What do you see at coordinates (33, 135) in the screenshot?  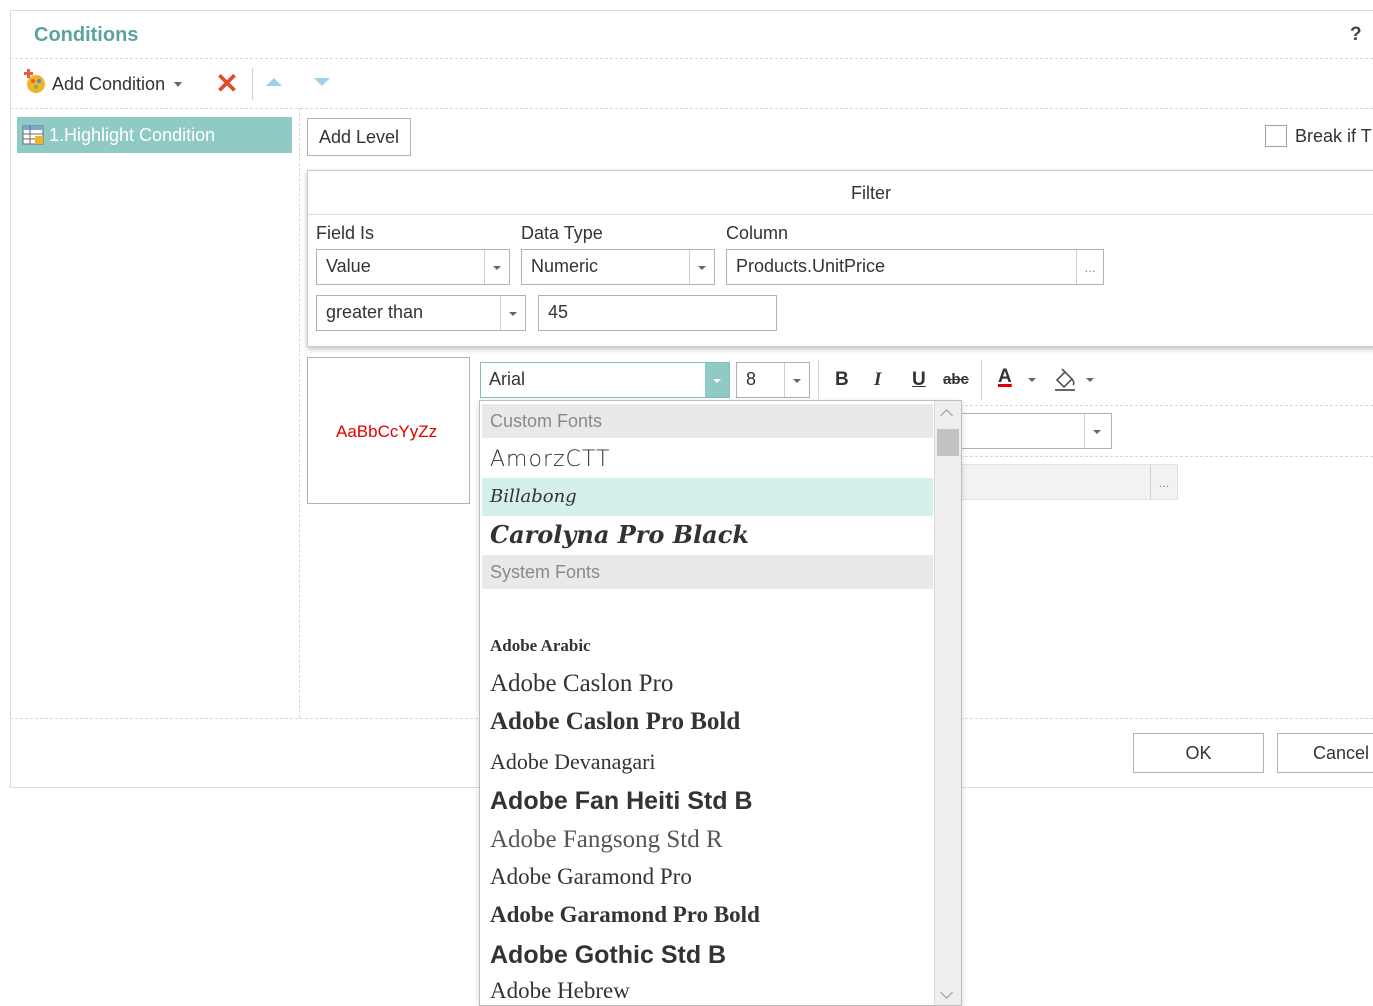 I see `condition-table-icon` at bounding box center [33, 135].